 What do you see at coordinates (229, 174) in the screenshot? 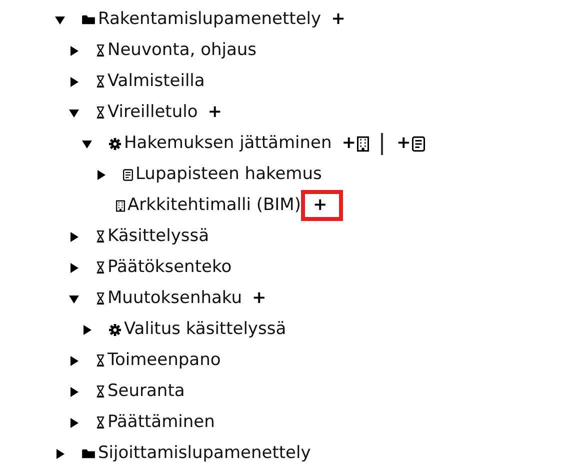
I see `tree-item-label: Lupapisteen hakemus` at bounding box center [229, 174].